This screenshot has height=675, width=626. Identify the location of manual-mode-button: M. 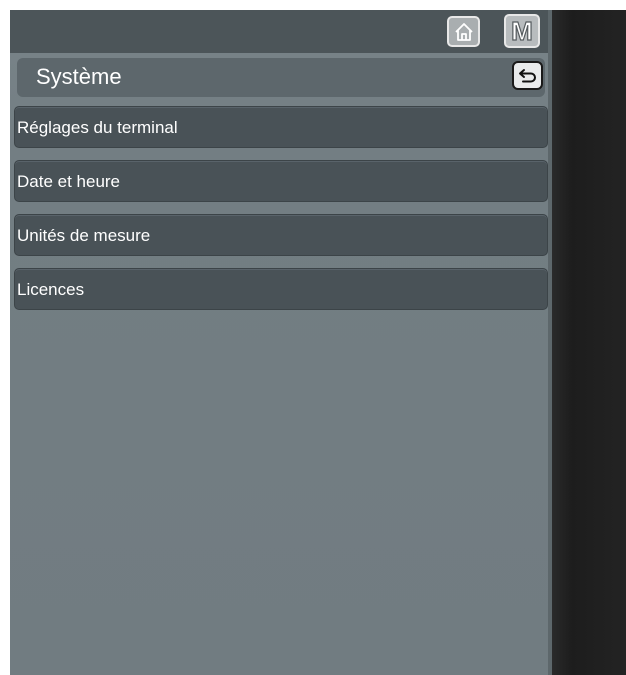
(522, 31).